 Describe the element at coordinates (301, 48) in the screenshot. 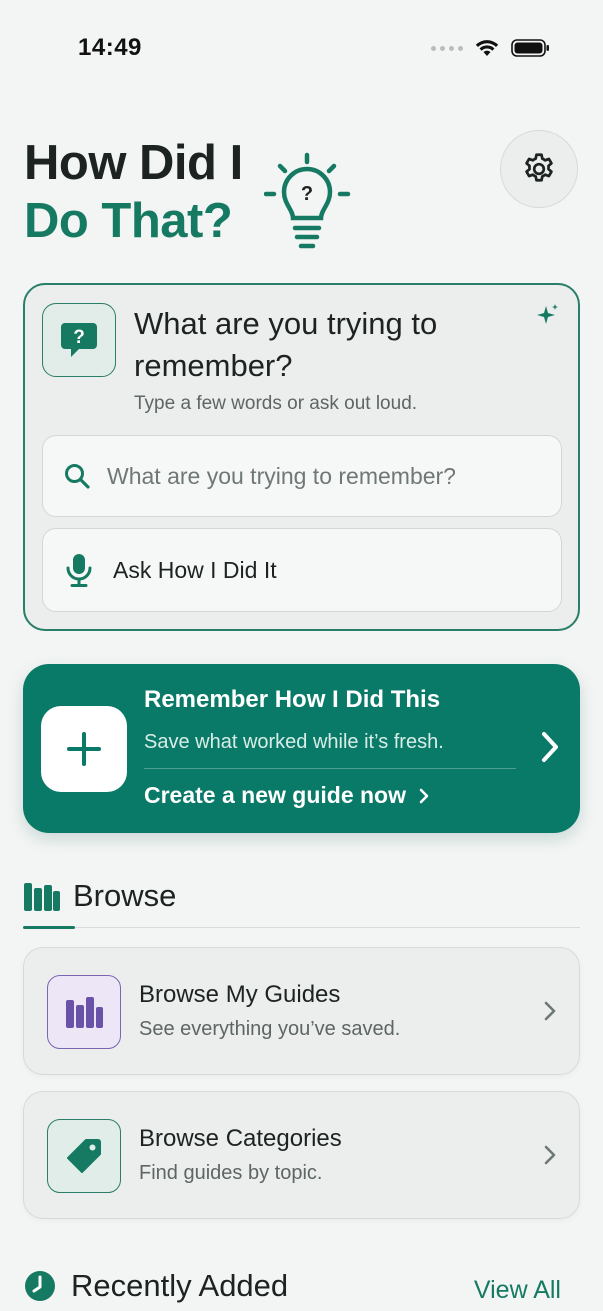

I see `status-bar: 14:49` at that location.